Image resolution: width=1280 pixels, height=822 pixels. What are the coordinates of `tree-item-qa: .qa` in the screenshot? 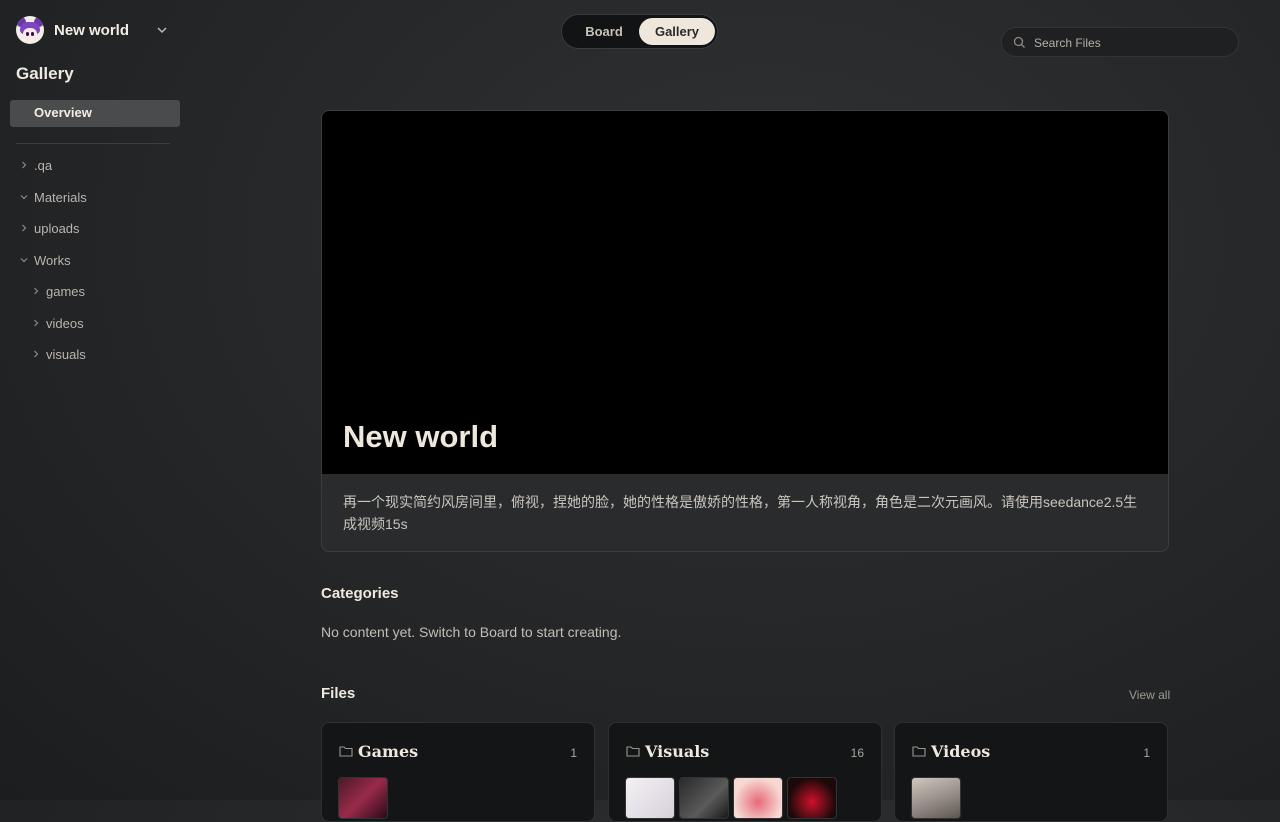 It's located at (35, 165).